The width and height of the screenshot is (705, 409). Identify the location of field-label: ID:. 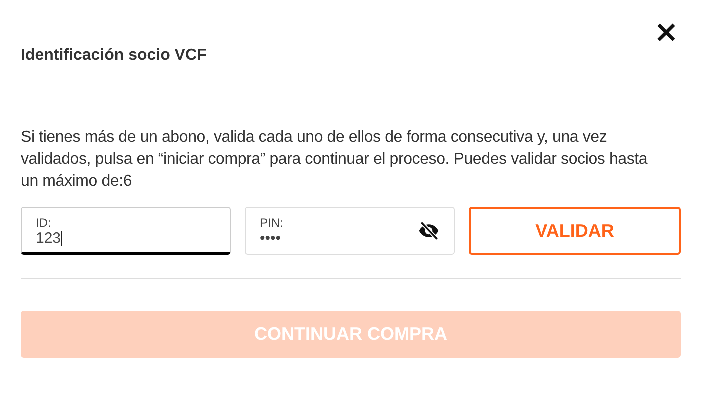
(44, 223).